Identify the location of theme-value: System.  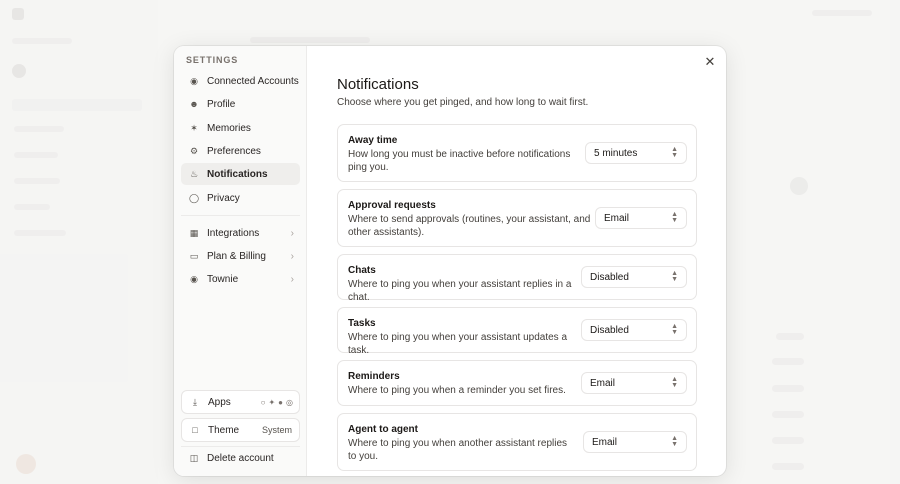
(276, 430).